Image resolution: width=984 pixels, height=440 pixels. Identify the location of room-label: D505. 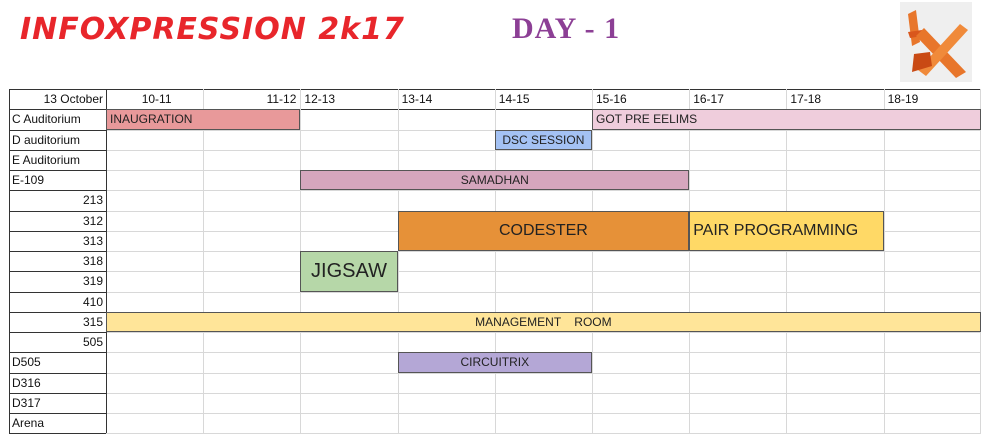
(26, 362).